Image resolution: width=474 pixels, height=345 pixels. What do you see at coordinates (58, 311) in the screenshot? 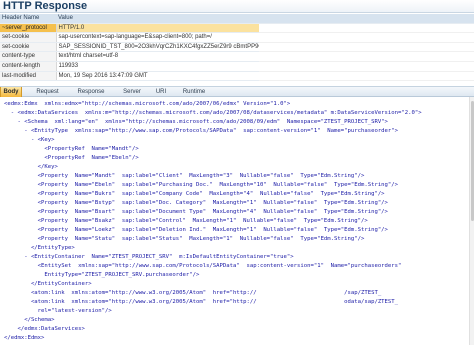
I see `xml-line: rel="latest-version"/>` at bounding box center [58, 311].